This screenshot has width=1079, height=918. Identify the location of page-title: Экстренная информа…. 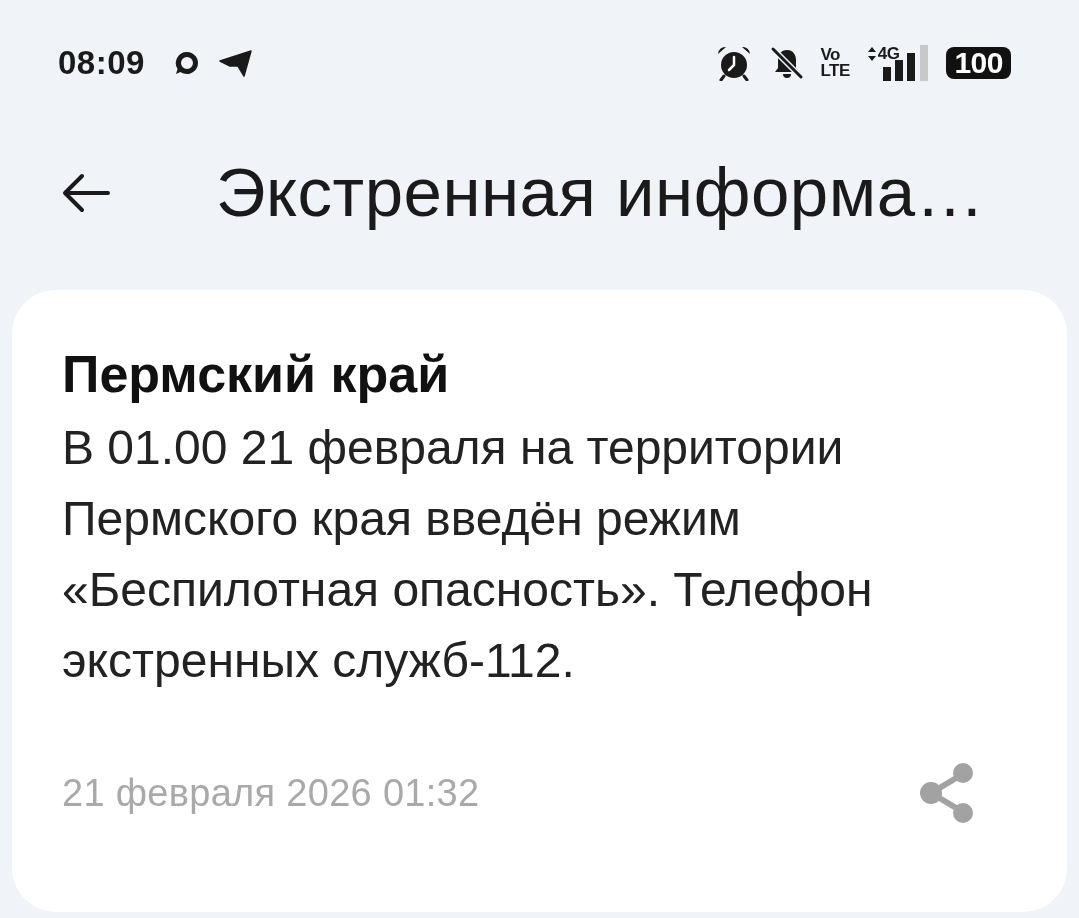
(600, 192).